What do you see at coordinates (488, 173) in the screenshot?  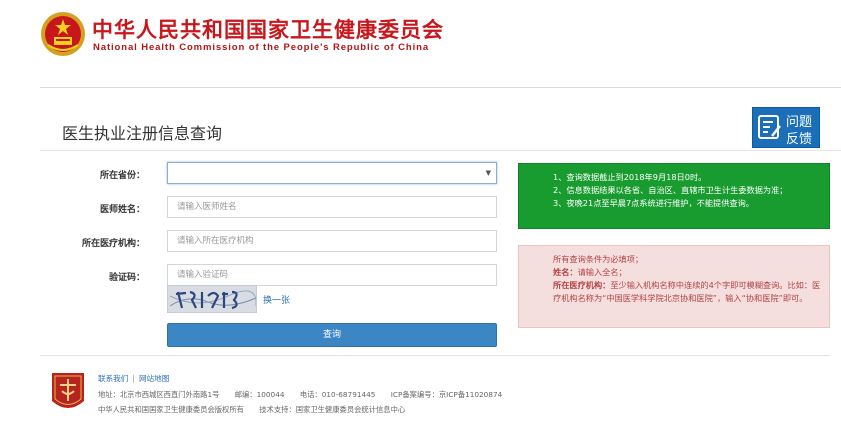 I see `chevron-down-icon: ▼` at bounding box center [488, 173].